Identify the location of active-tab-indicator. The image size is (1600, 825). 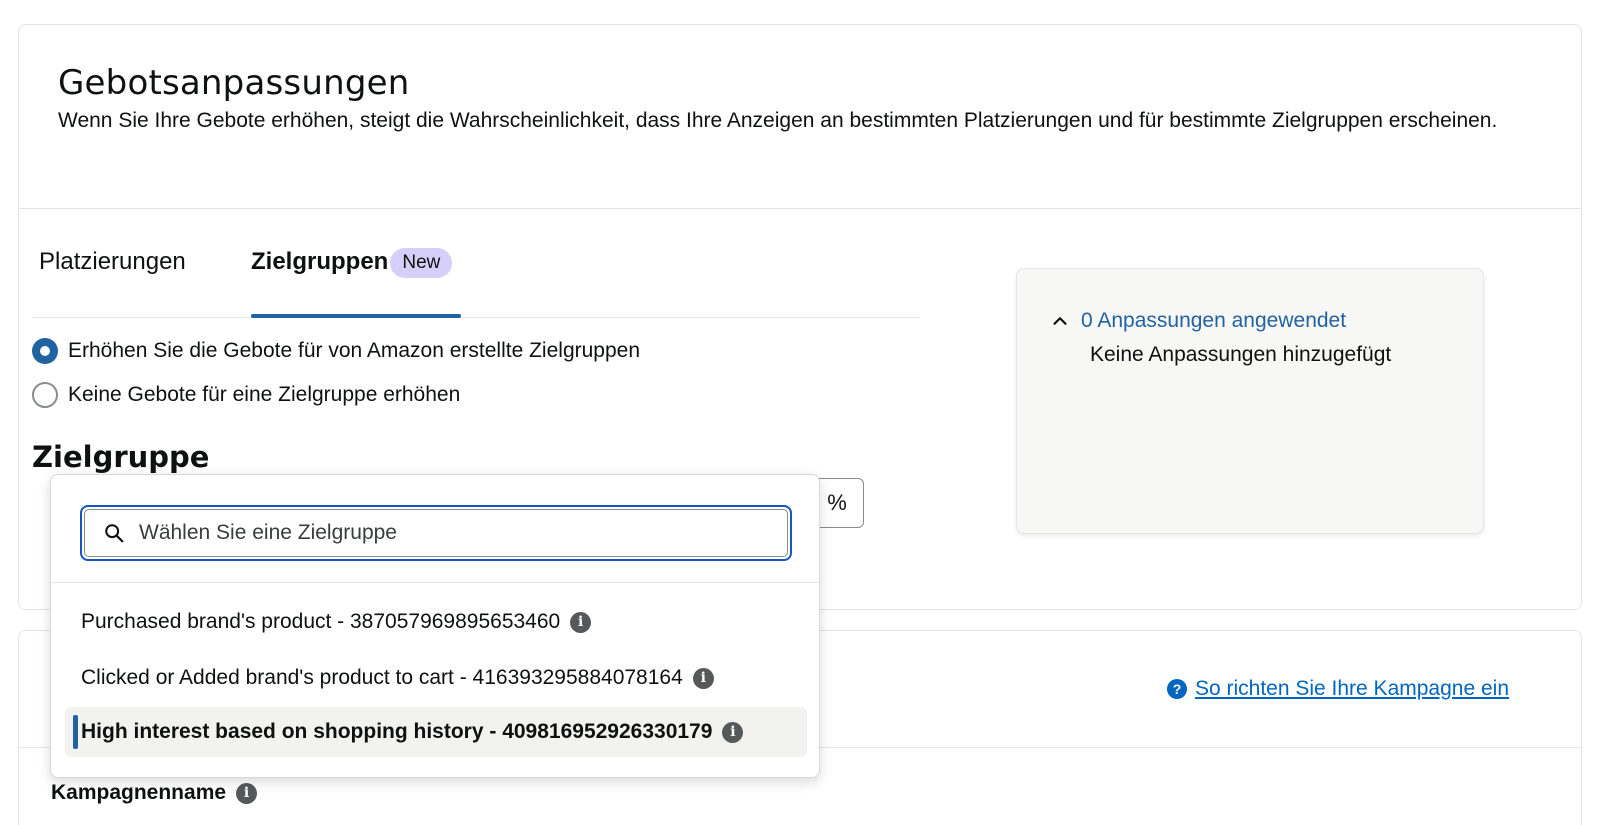
(356, 316).